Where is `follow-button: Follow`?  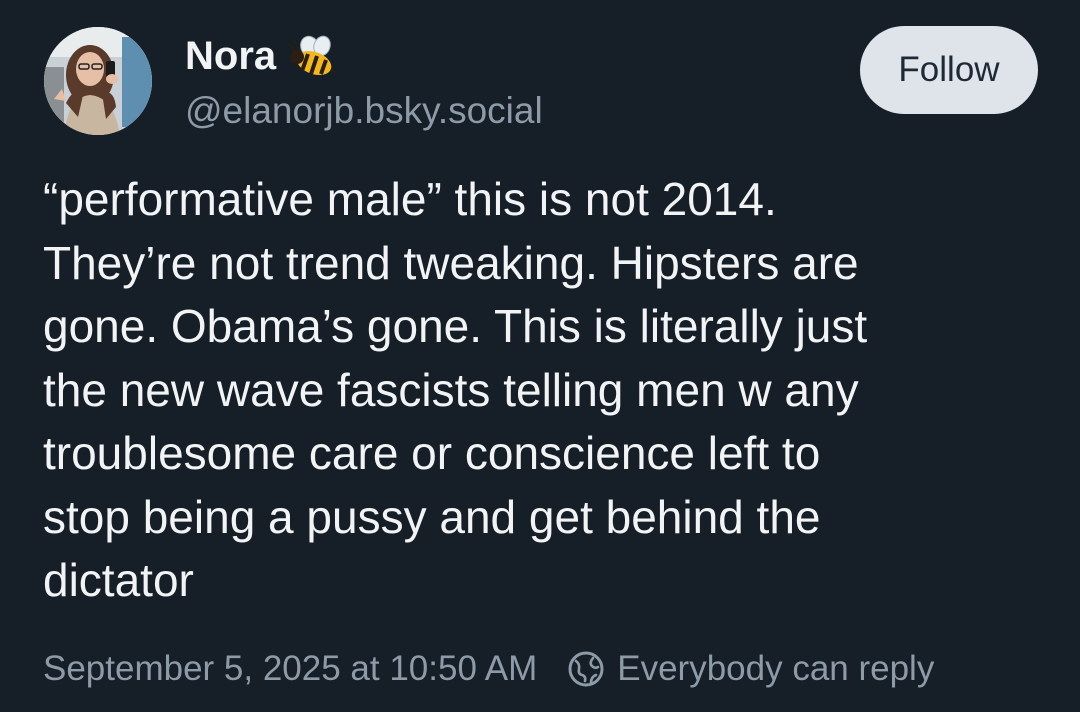 follow-button: Follow is located at coordinates (949, 70).